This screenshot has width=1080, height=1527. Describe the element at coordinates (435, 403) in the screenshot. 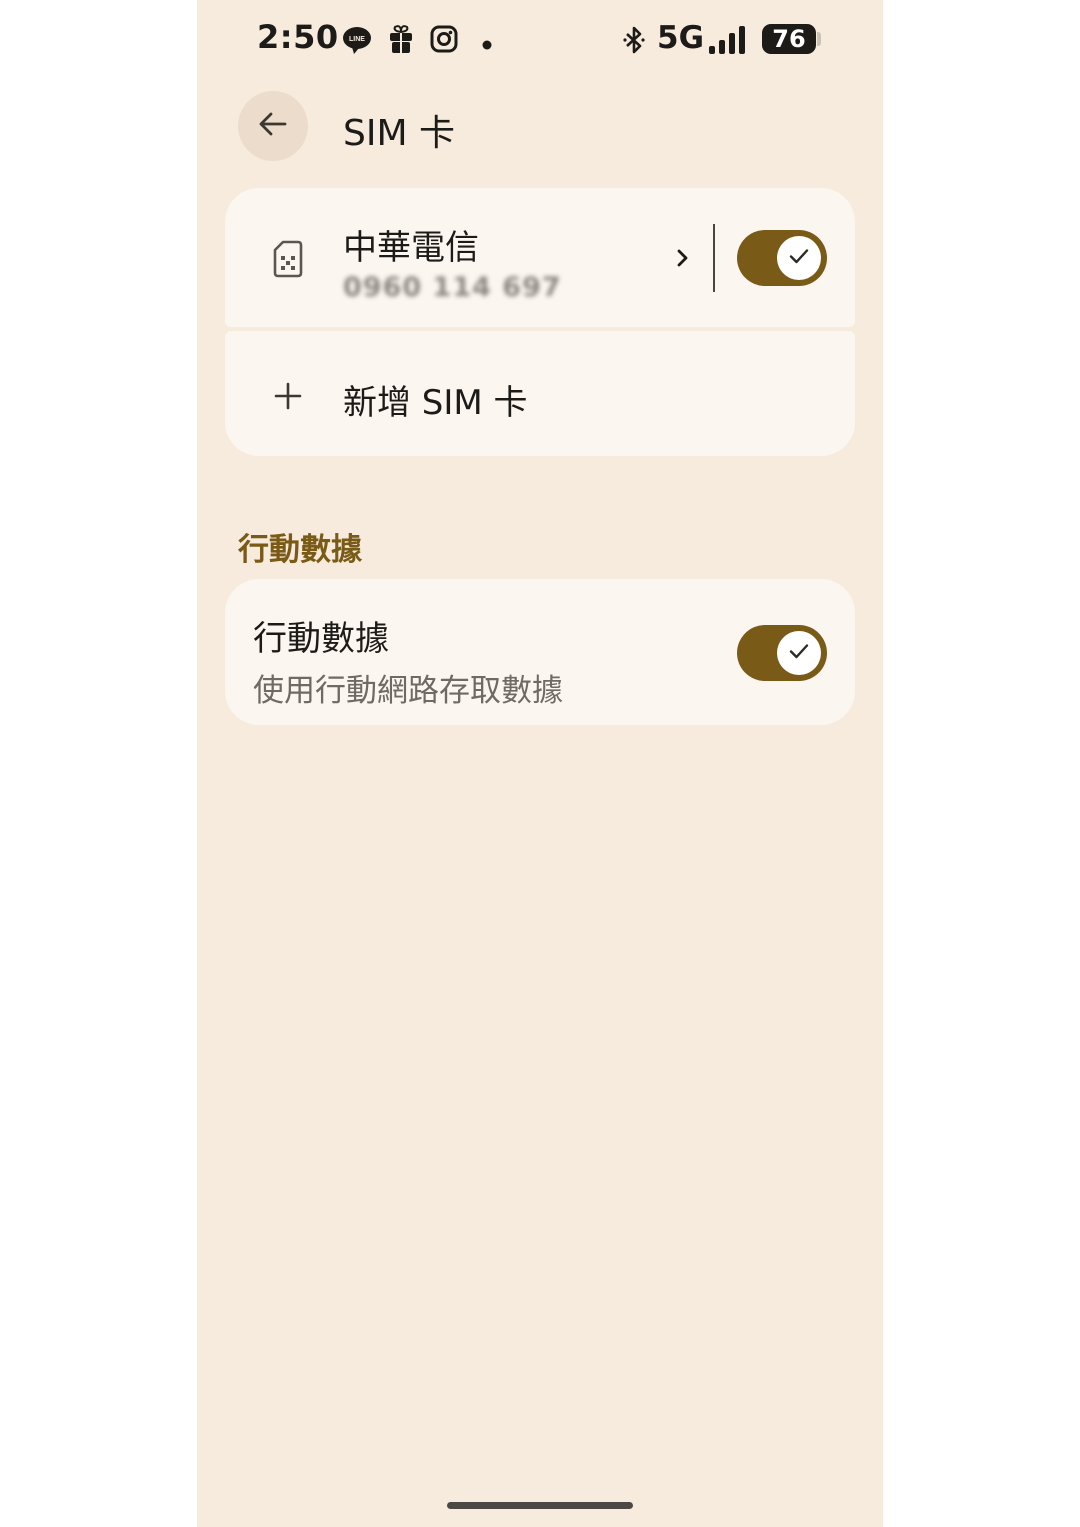

I see `add-sim-label: 新增 SIM 卡` at that location.